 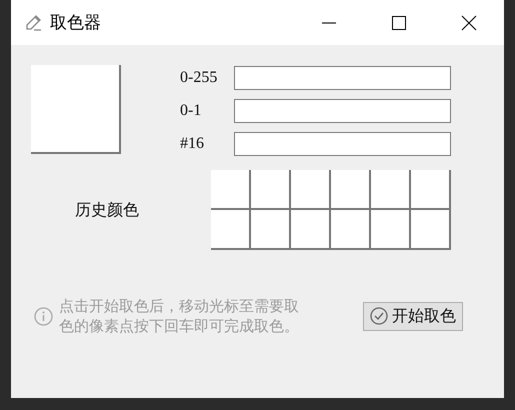 I want to click on close-icon, so click(x=469, y=22).